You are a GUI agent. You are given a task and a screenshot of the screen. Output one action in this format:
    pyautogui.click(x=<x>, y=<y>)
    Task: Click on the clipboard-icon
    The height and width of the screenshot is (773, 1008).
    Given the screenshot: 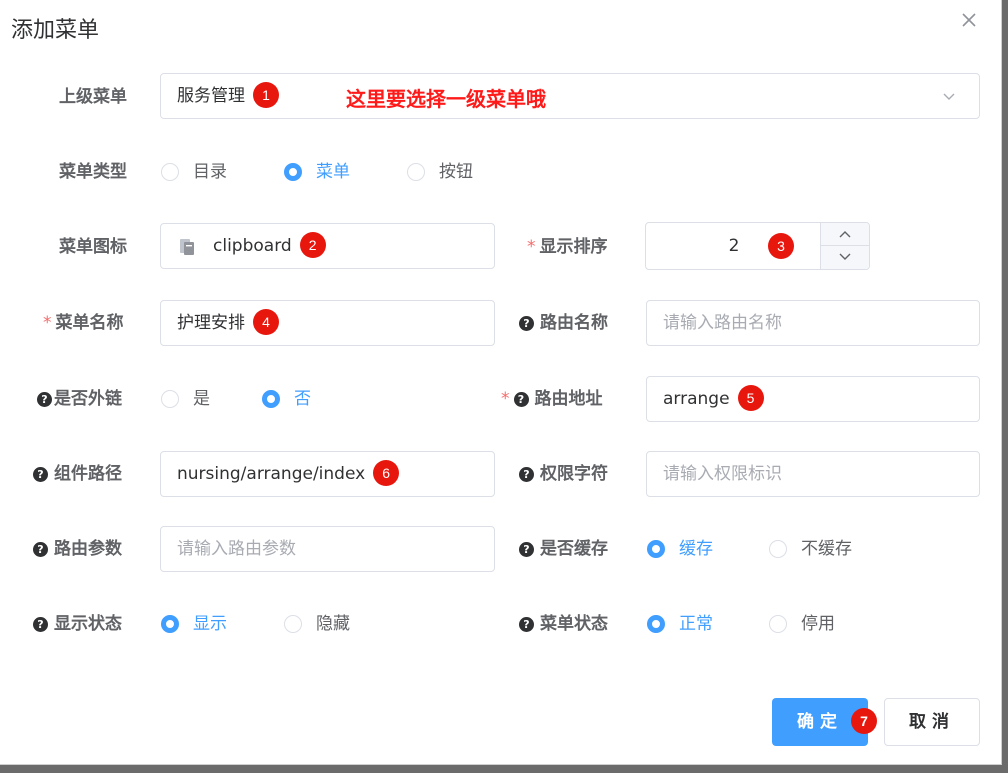 What is the action you would take?
    pyautogui.click(x=187, y=247)
    